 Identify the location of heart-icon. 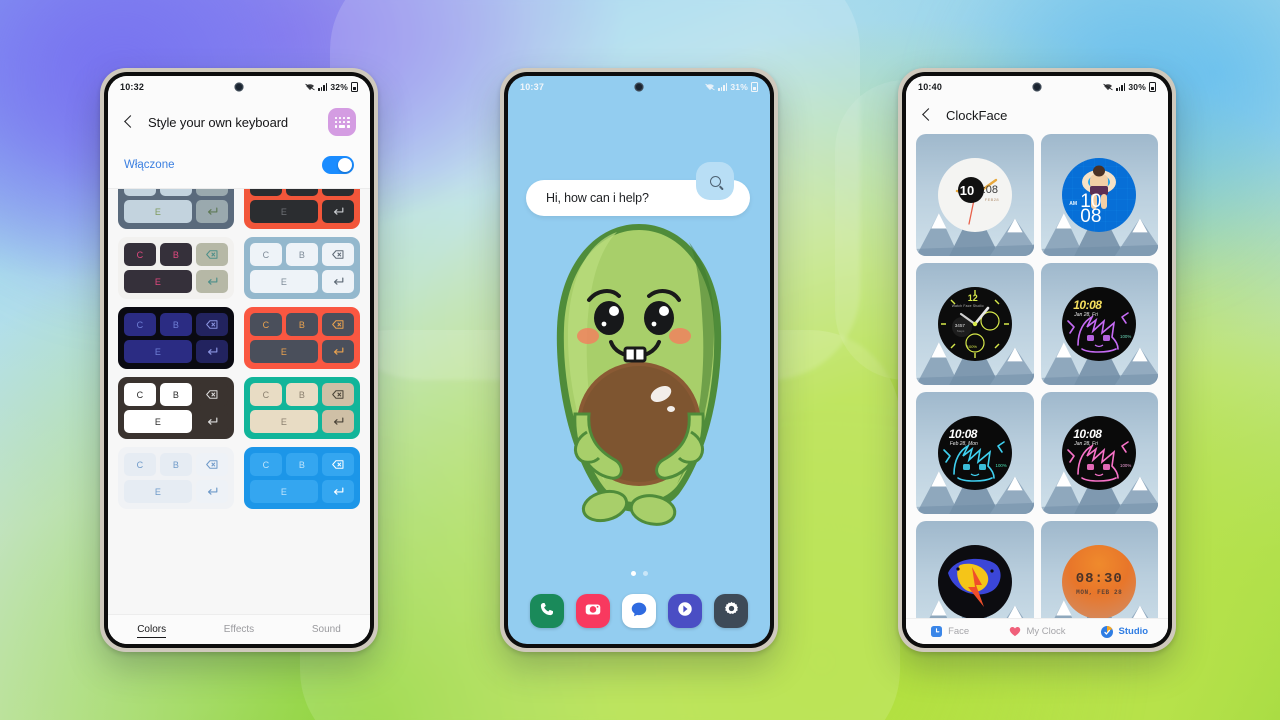
(1014, 631).